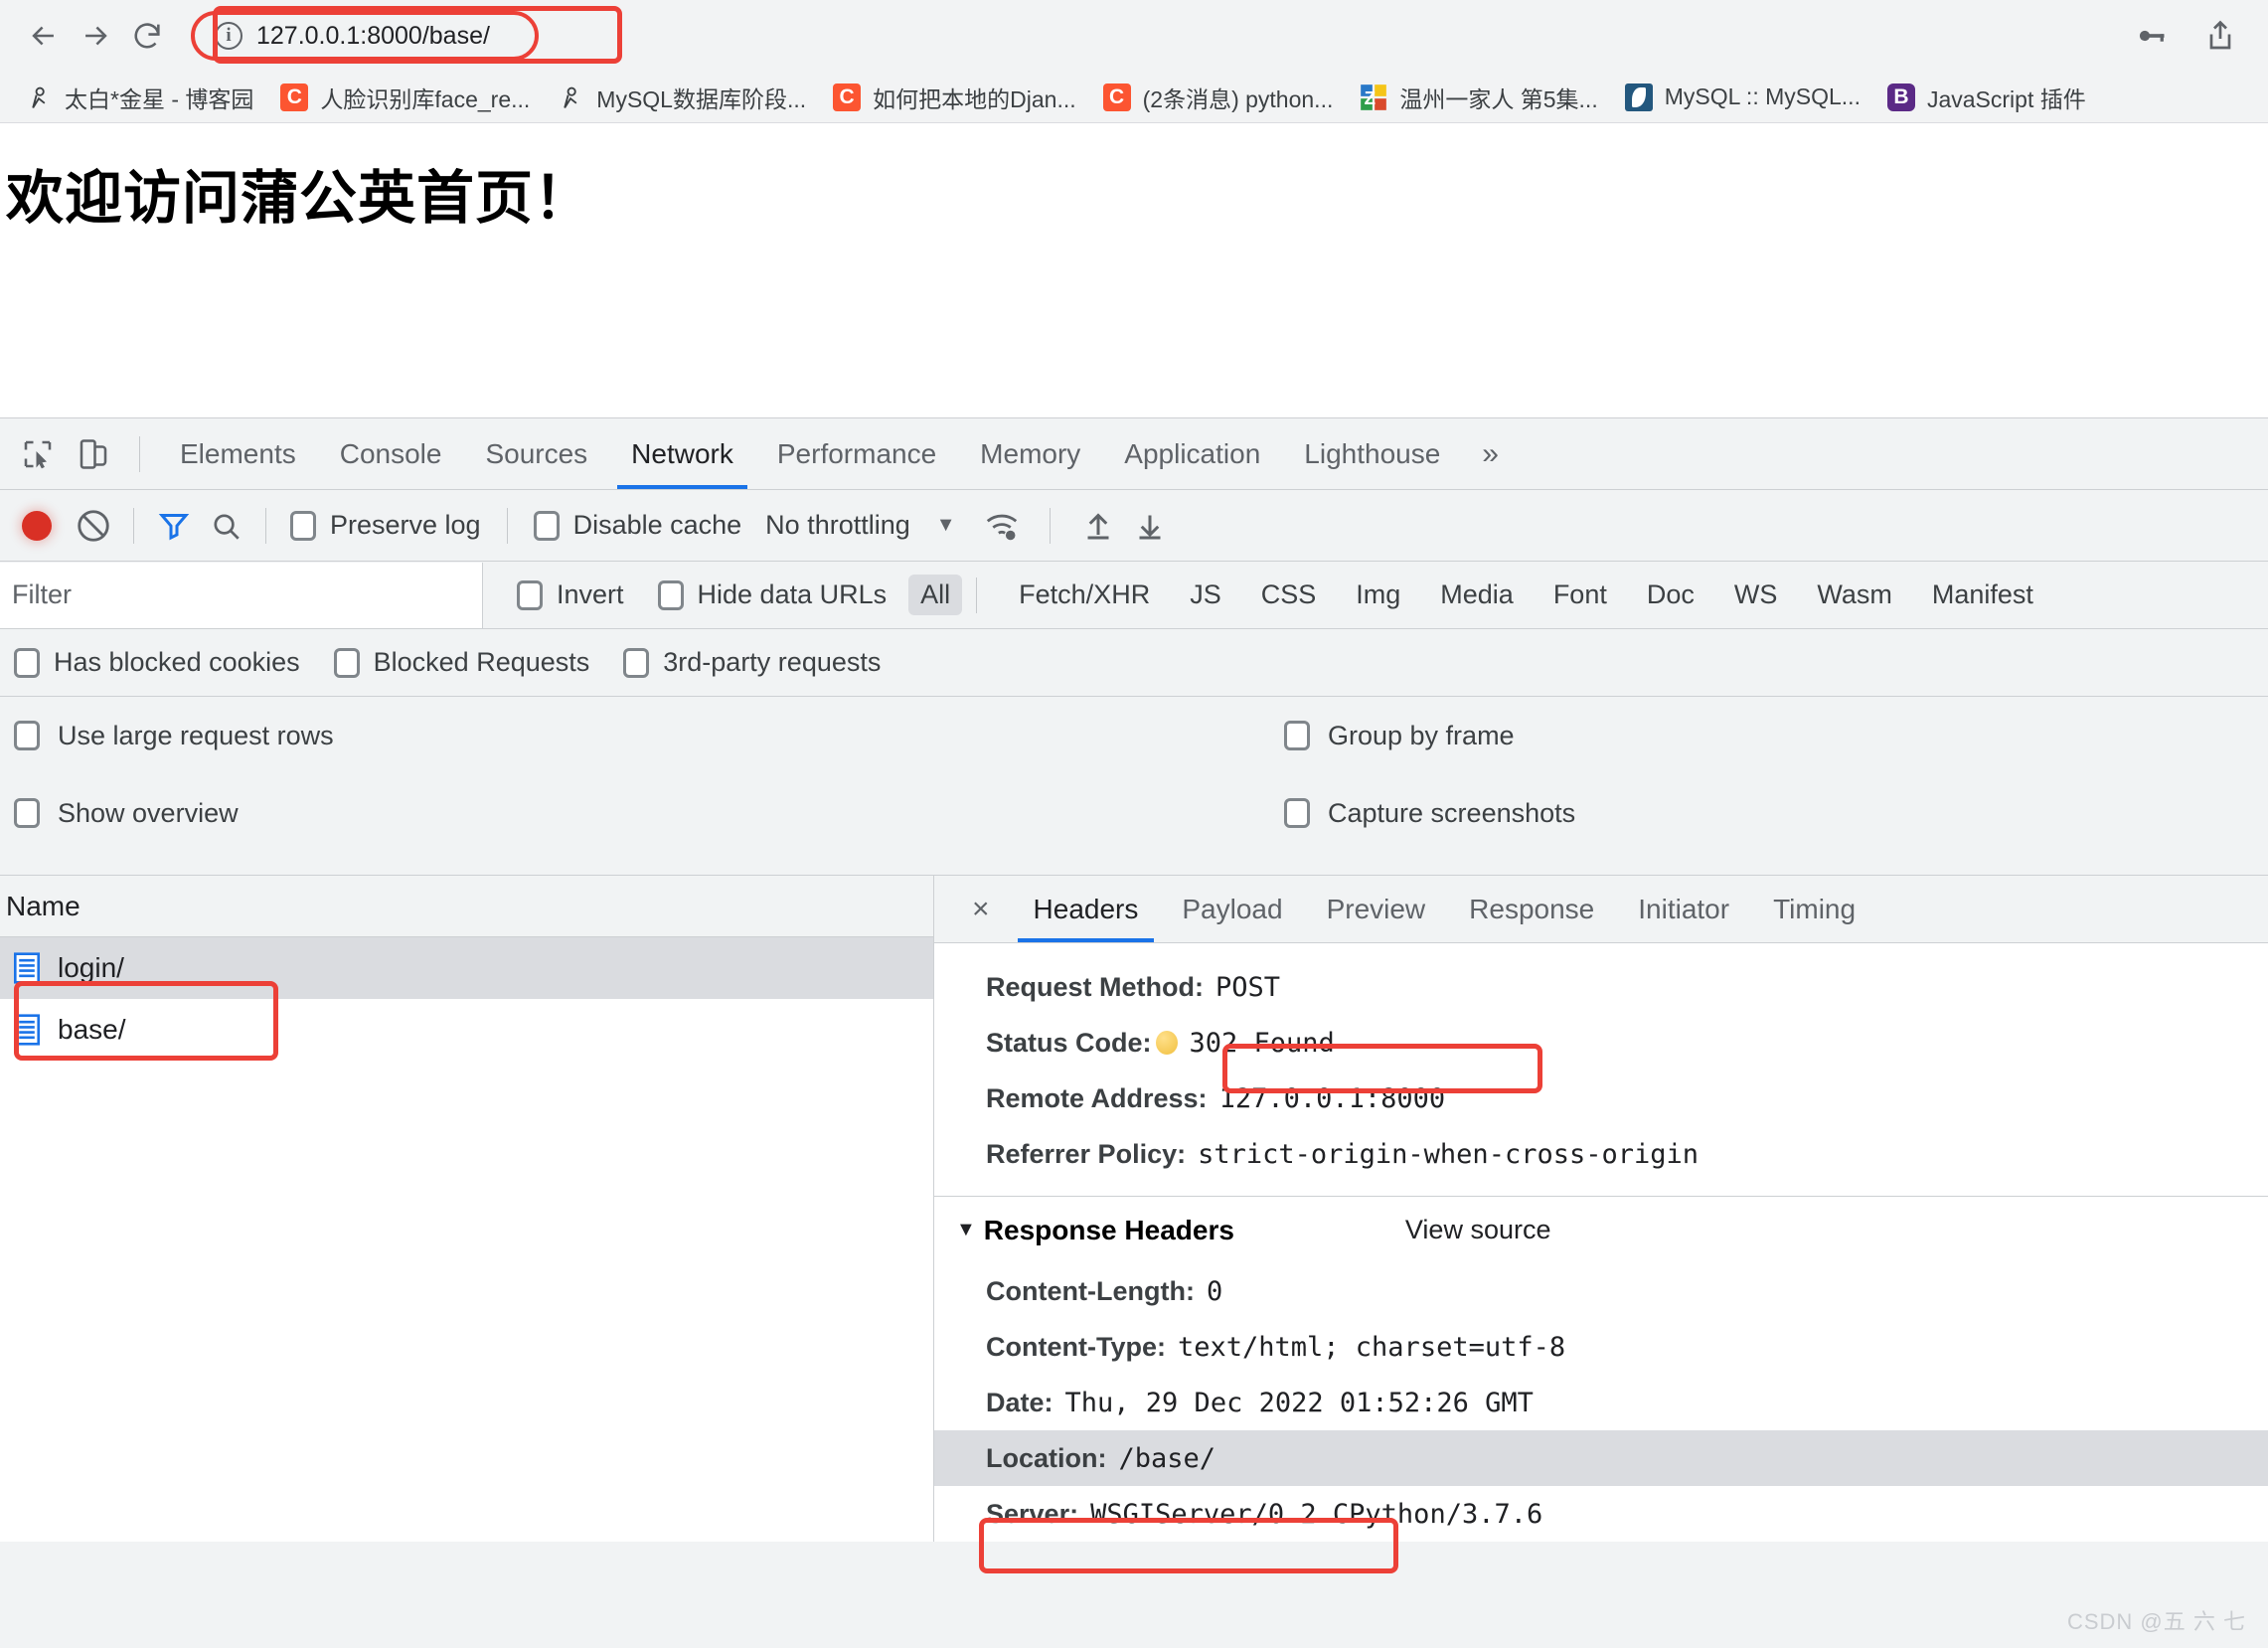 The image size is (2268, 1648). What do you see at coordinates (225, 526) in the screenshot?
I see `search-icon` at bounding box center [225, 526].